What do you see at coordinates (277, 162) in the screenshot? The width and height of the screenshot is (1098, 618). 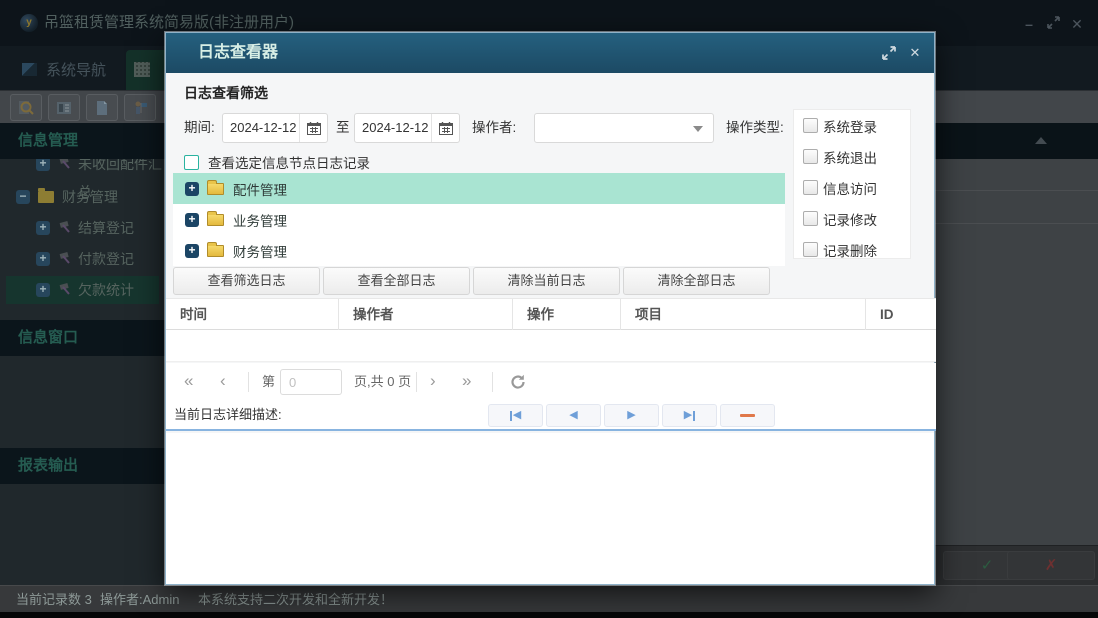 I see `node-filter-checkbox-row: 查看选定信息节点日志记录` at bounding box center [277, 162].